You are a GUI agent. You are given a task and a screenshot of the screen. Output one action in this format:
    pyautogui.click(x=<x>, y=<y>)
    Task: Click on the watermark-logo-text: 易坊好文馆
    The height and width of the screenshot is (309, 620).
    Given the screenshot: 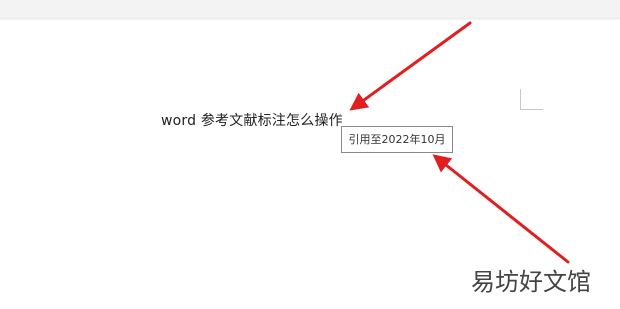 What is the action you would take?
    pyautogui.click(x=531, y=282)
    